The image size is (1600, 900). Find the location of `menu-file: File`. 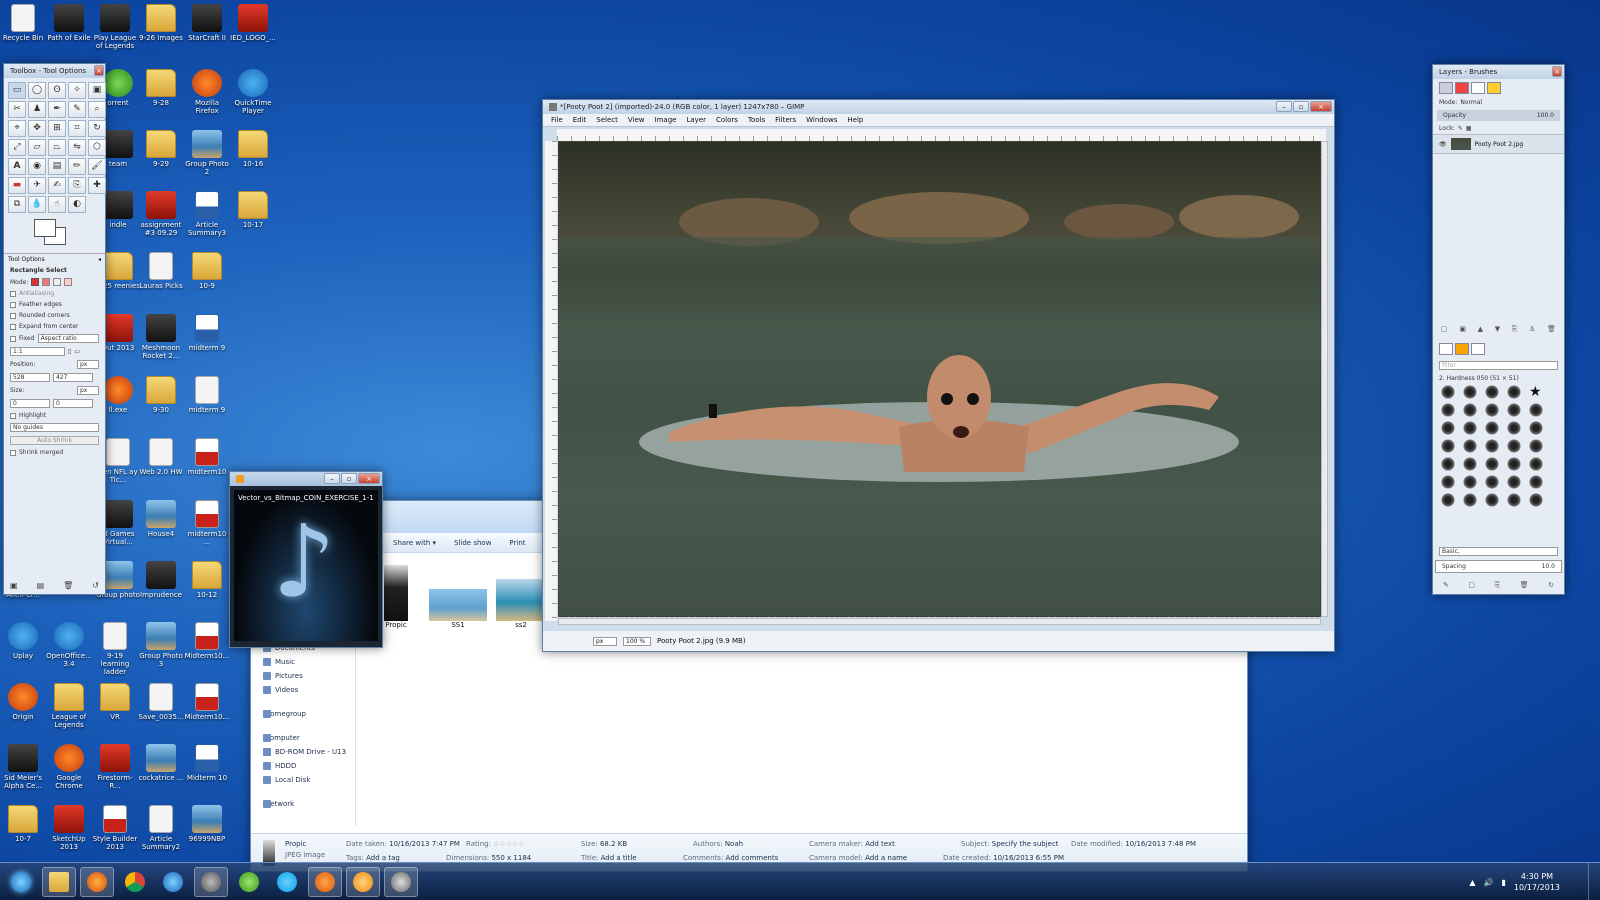

menu-file: File is located at coordinates (557, 120).